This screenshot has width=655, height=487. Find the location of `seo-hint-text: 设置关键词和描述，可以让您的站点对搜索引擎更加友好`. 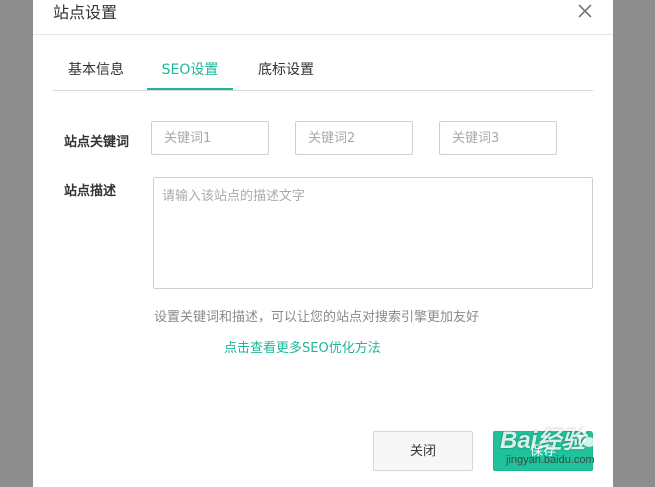

seo-hint-text: 设置关键词和描述，可以让您的站点对搜索引擎更加友好 is located at coordinates (317, 317).